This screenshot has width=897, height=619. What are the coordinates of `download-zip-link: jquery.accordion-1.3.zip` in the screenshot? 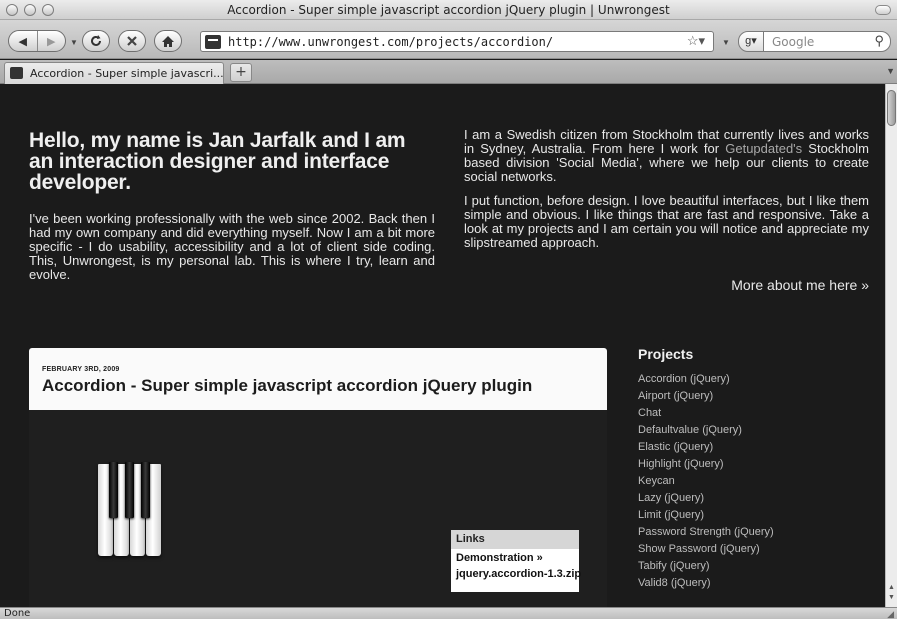 It's located at (516, 573).